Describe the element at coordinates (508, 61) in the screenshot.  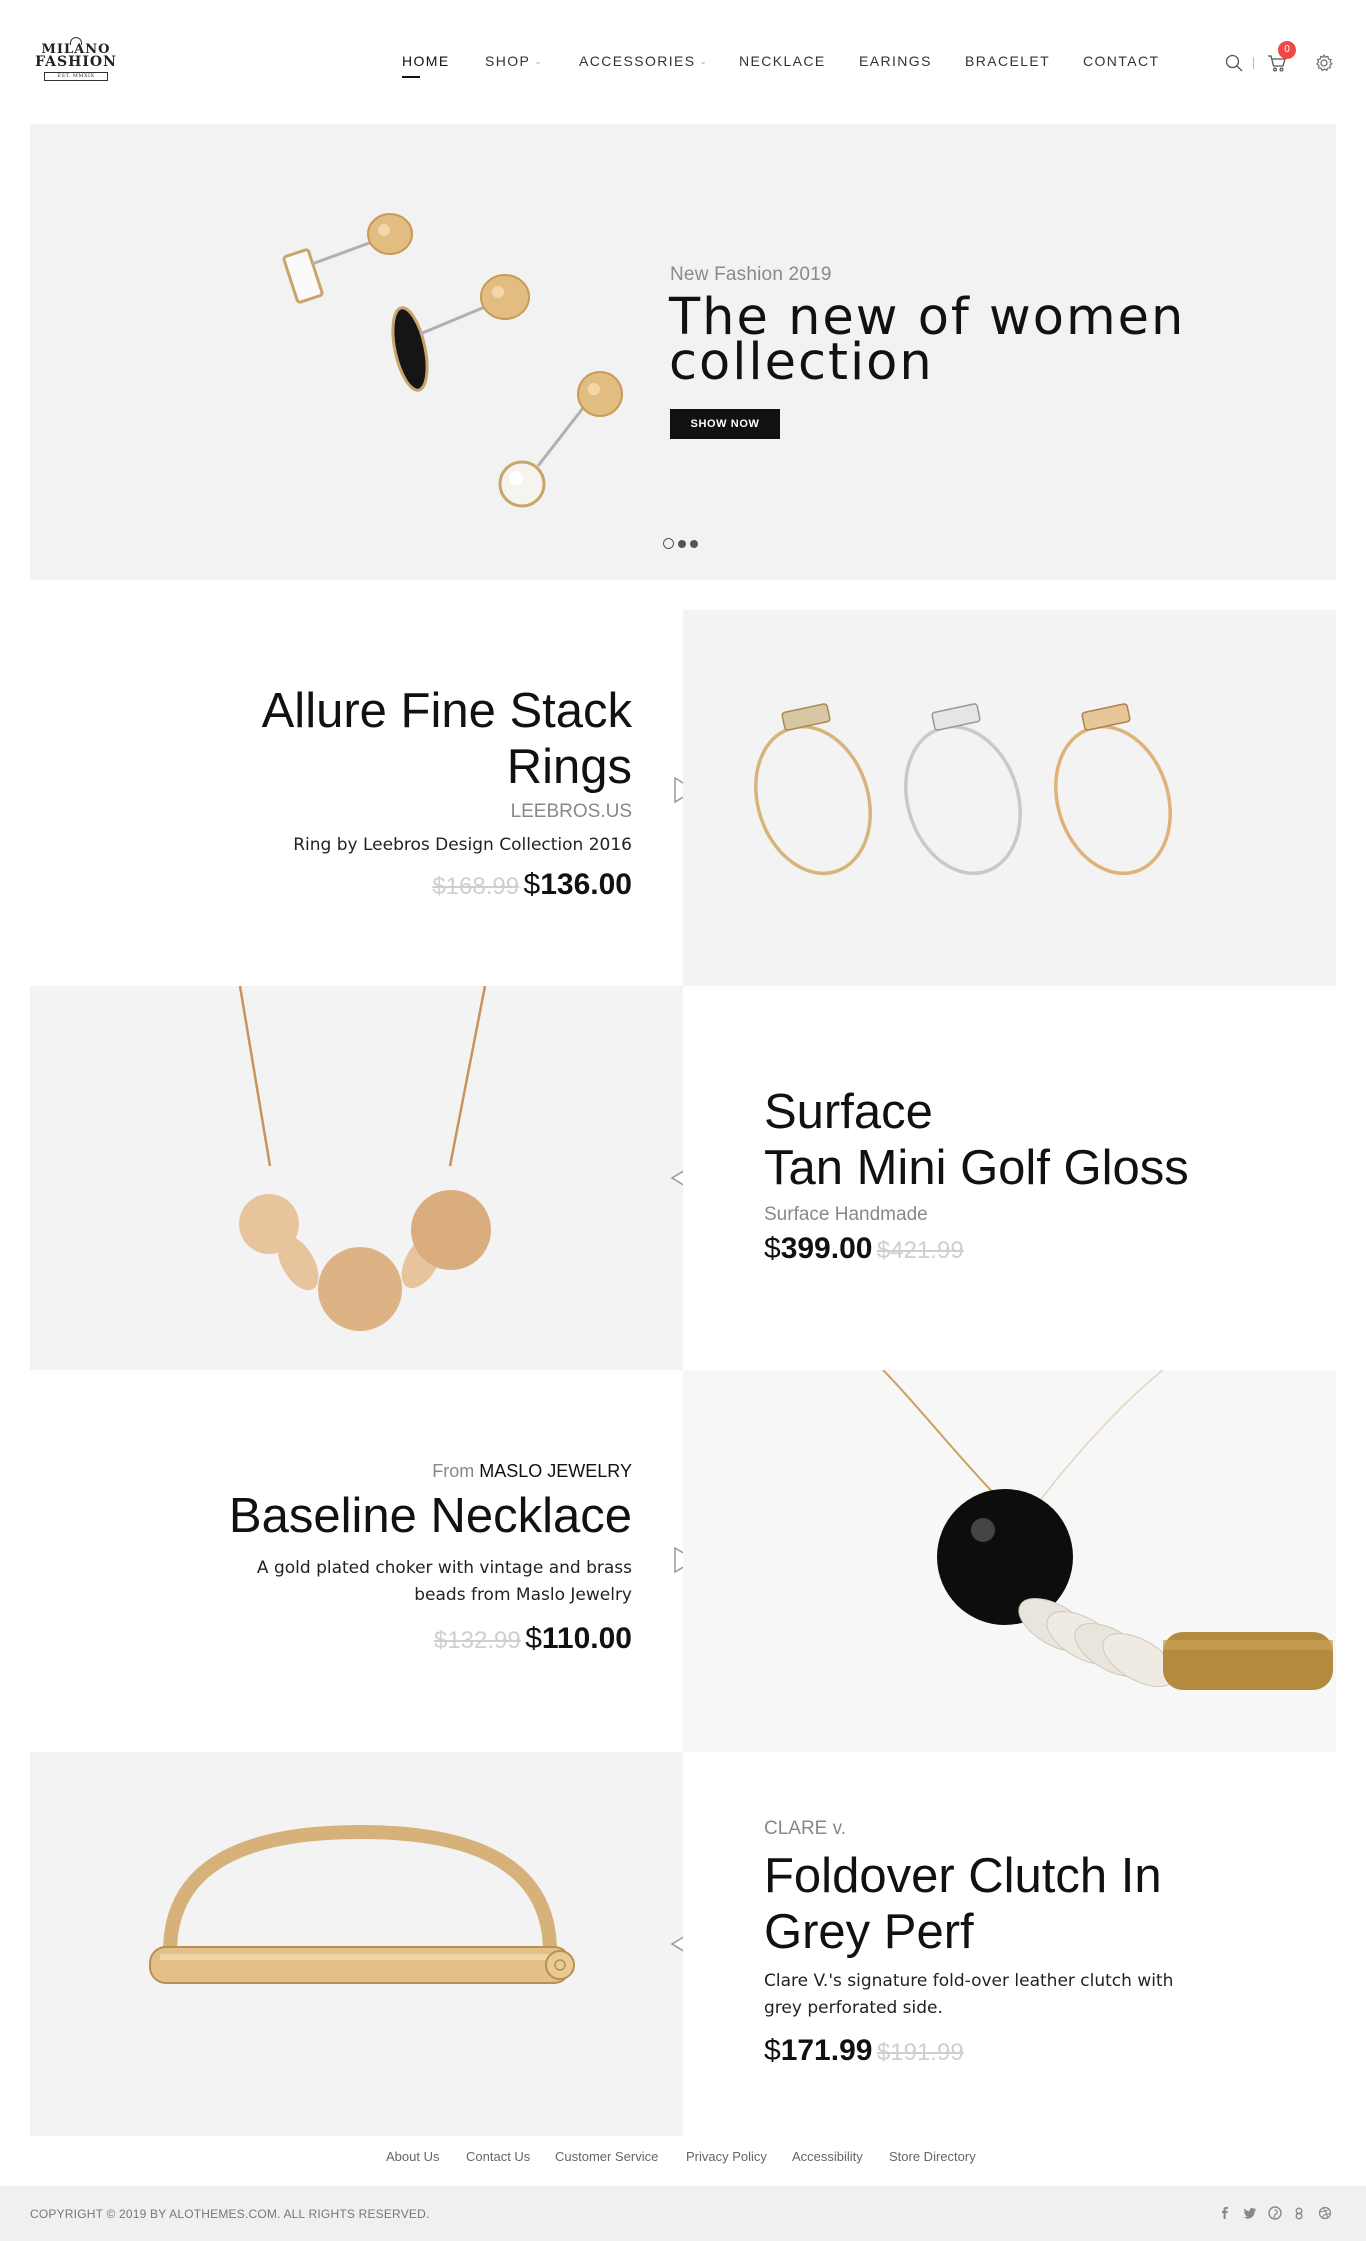
I see `nav-shop-label: SHOP` at that location.